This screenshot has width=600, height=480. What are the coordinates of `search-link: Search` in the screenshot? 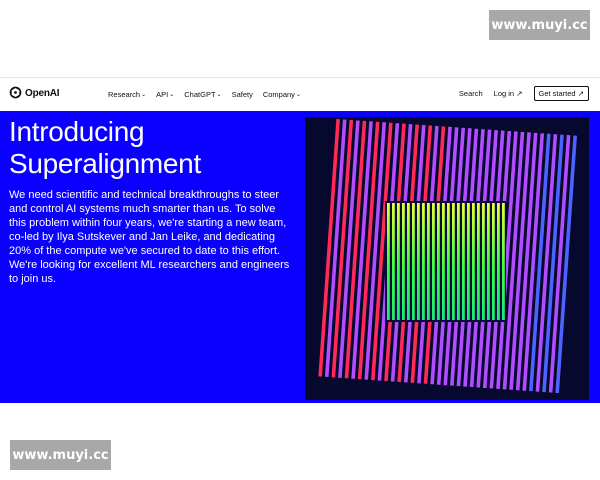 It's located at (471, 93).